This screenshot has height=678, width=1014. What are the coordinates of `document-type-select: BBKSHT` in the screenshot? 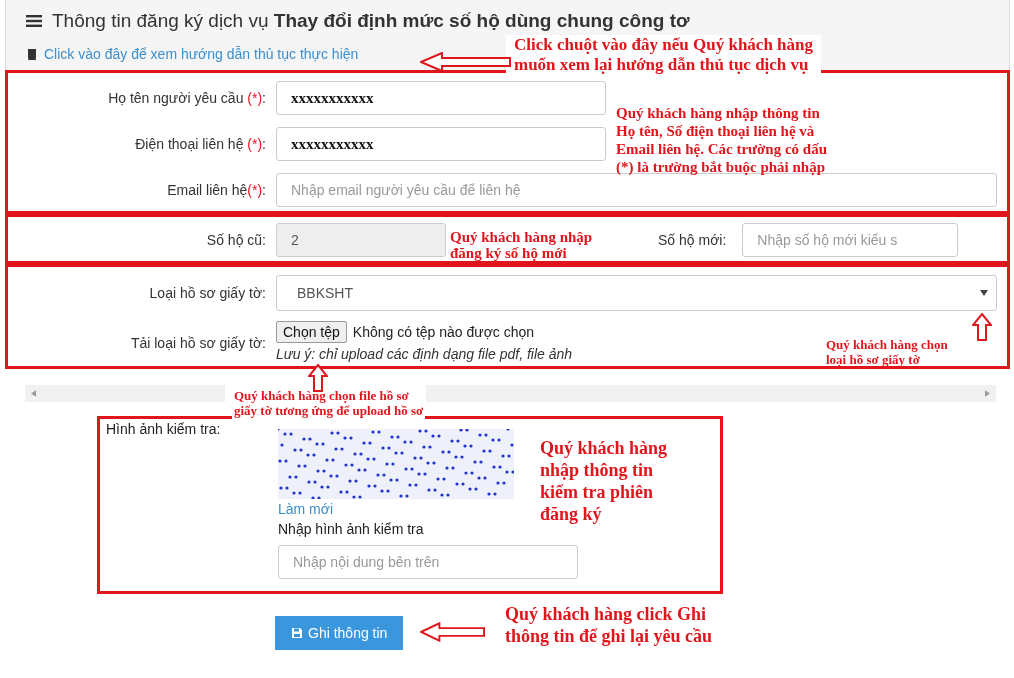 It's located at (636, 293).